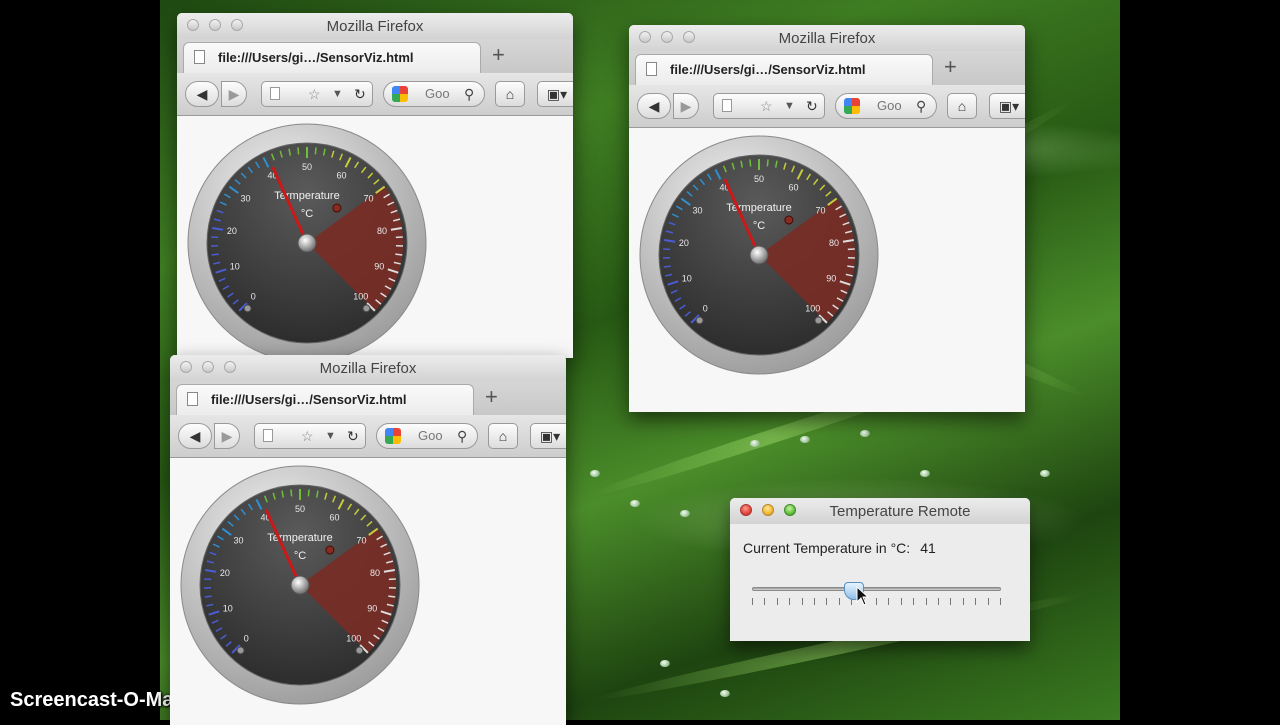 This screenshot has height=725, width=1280. Describe the element at coordinates (876, 589) in the screenshot. I see `temperature-slider` at that location.